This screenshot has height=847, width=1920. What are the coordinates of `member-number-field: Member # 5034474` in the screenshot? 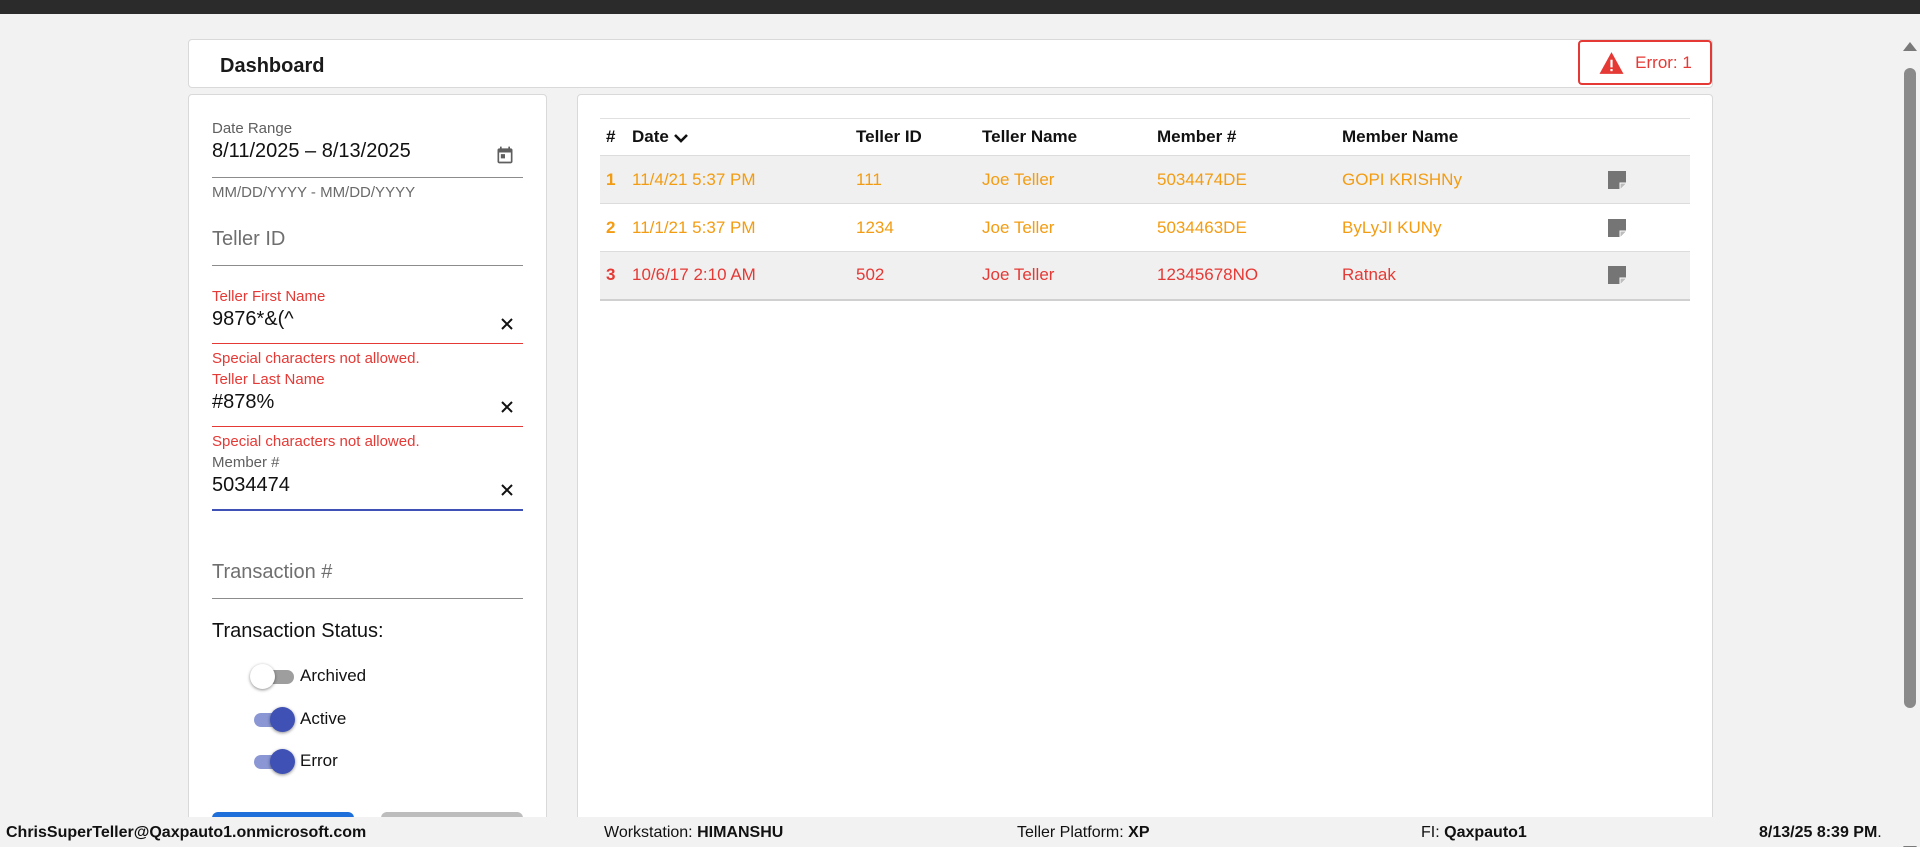 It's located at (367, 482).